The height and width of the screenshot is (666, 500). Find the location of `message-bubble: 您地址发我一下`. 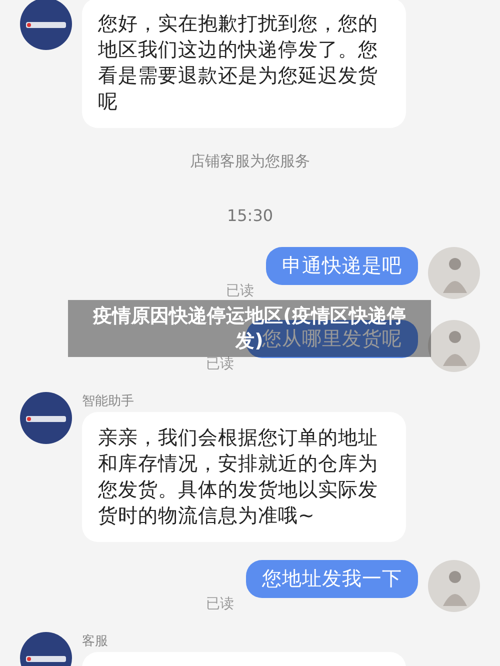

message-bubble: 您地址发我一下 is located at coordinates (332, 579).